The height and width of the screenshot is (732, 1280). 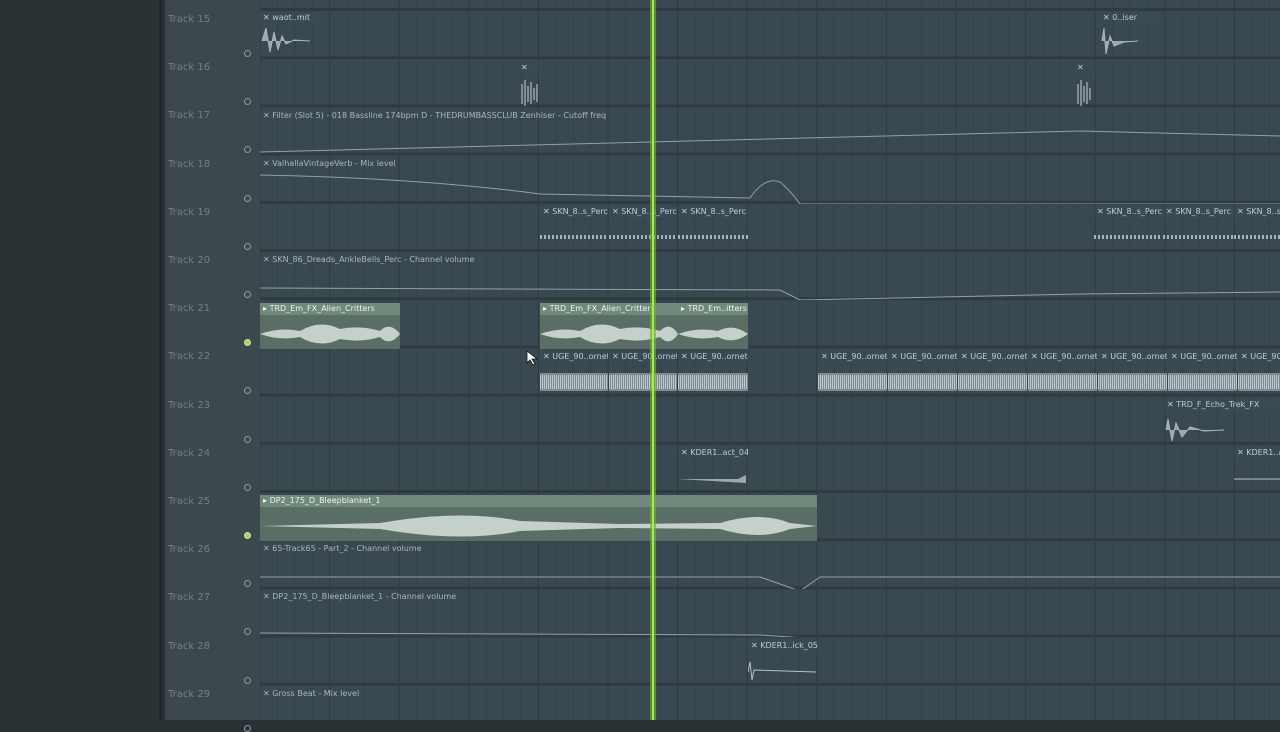 I want to click on browser-panel, so click(x=81, y=360).